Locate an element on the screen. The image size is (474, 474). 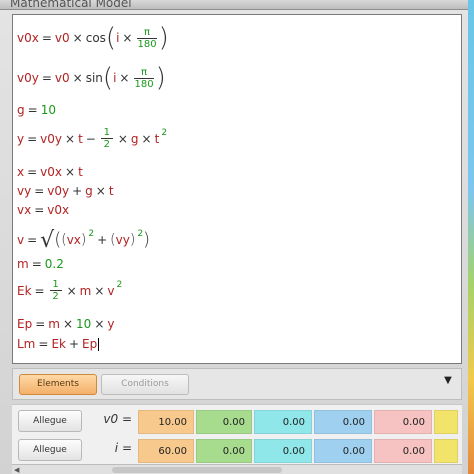
grid-row-i: Allegue i = 60.00 0.00 0.00 0.00 0.00 is located at coordinates (237, 450).